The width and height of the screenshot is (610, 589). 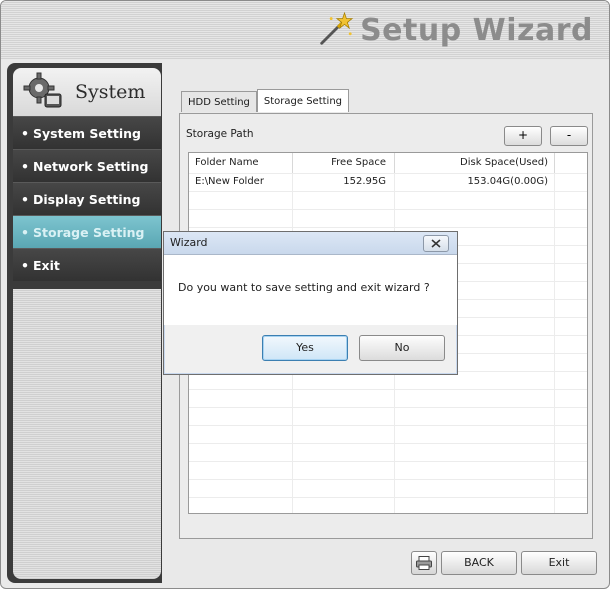 What do you see at coordinates (46, 265) in the screenshot?
I see `sidebar-item-label: Exit` at bounding box center [46, 265].